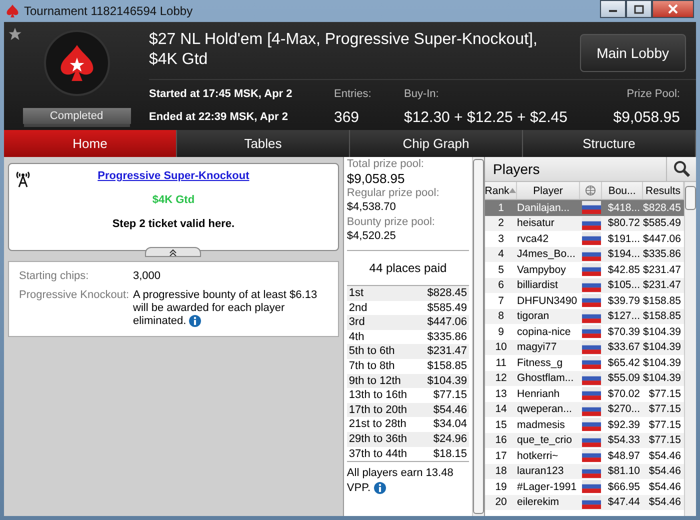 The height and width of the screenshot is (520, 700). Describe the element at coordinates (393, 193) in the screenshot. I see `pool-label: Regular prize pool:` at that location.